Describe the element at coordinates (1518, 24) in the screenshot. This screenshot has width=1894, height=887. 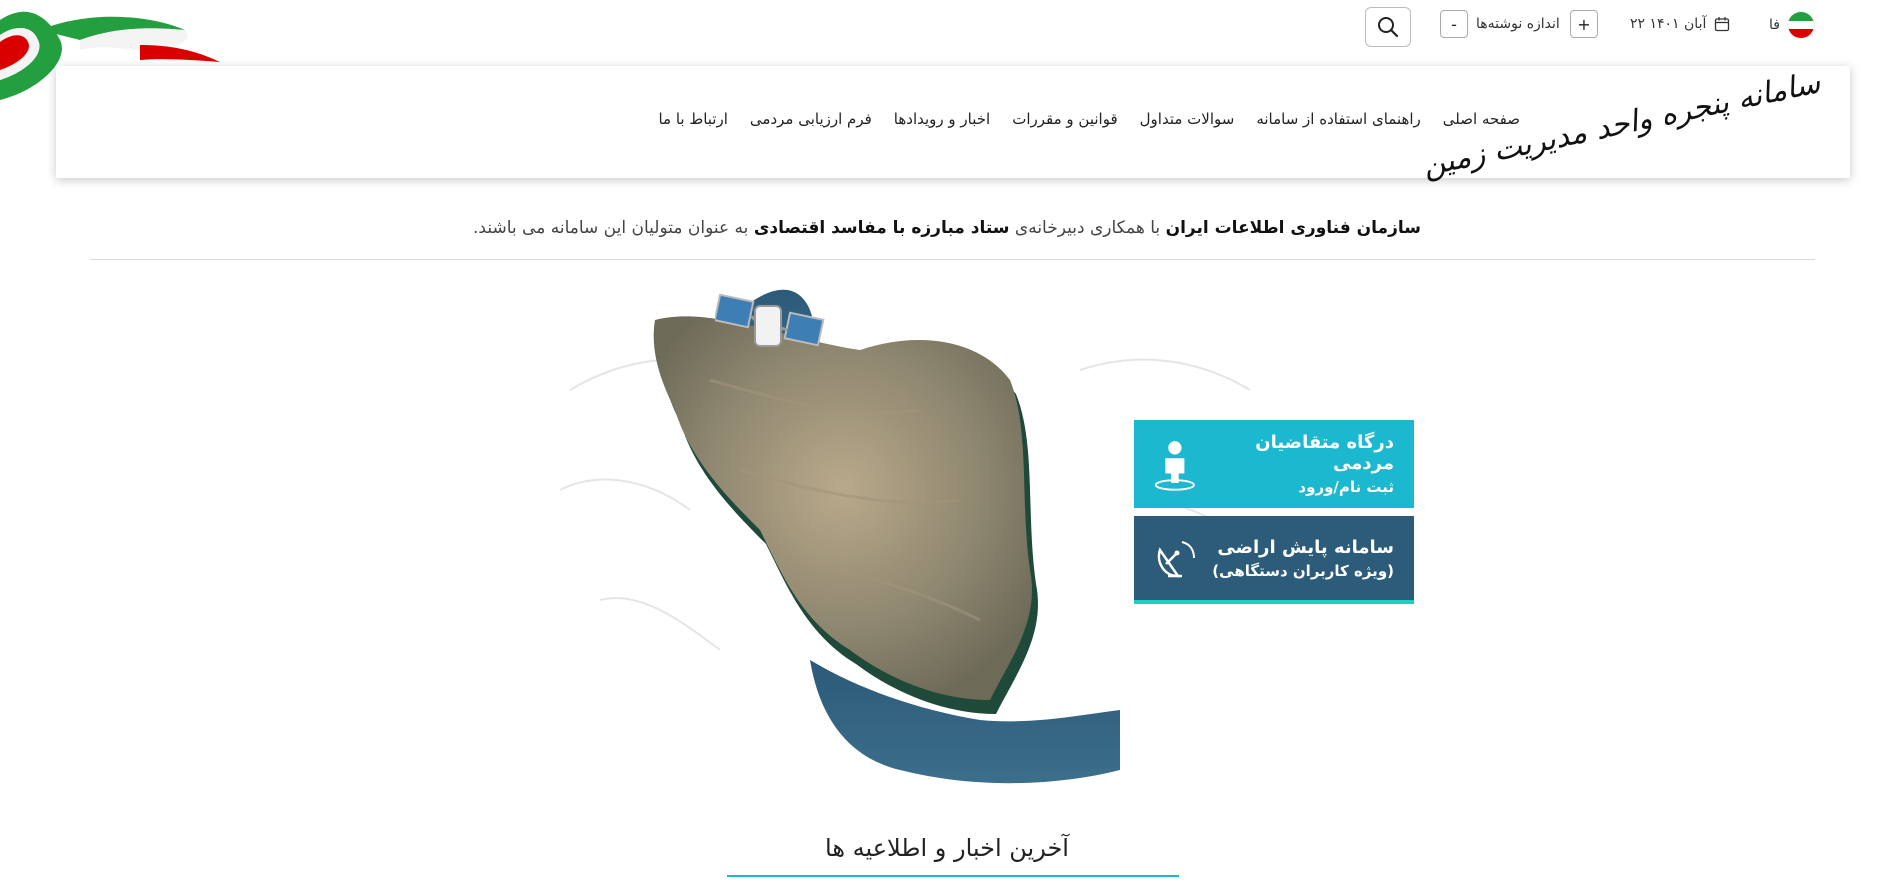
I see `font-size-label: اندازه نوشته‌ها` at that location.